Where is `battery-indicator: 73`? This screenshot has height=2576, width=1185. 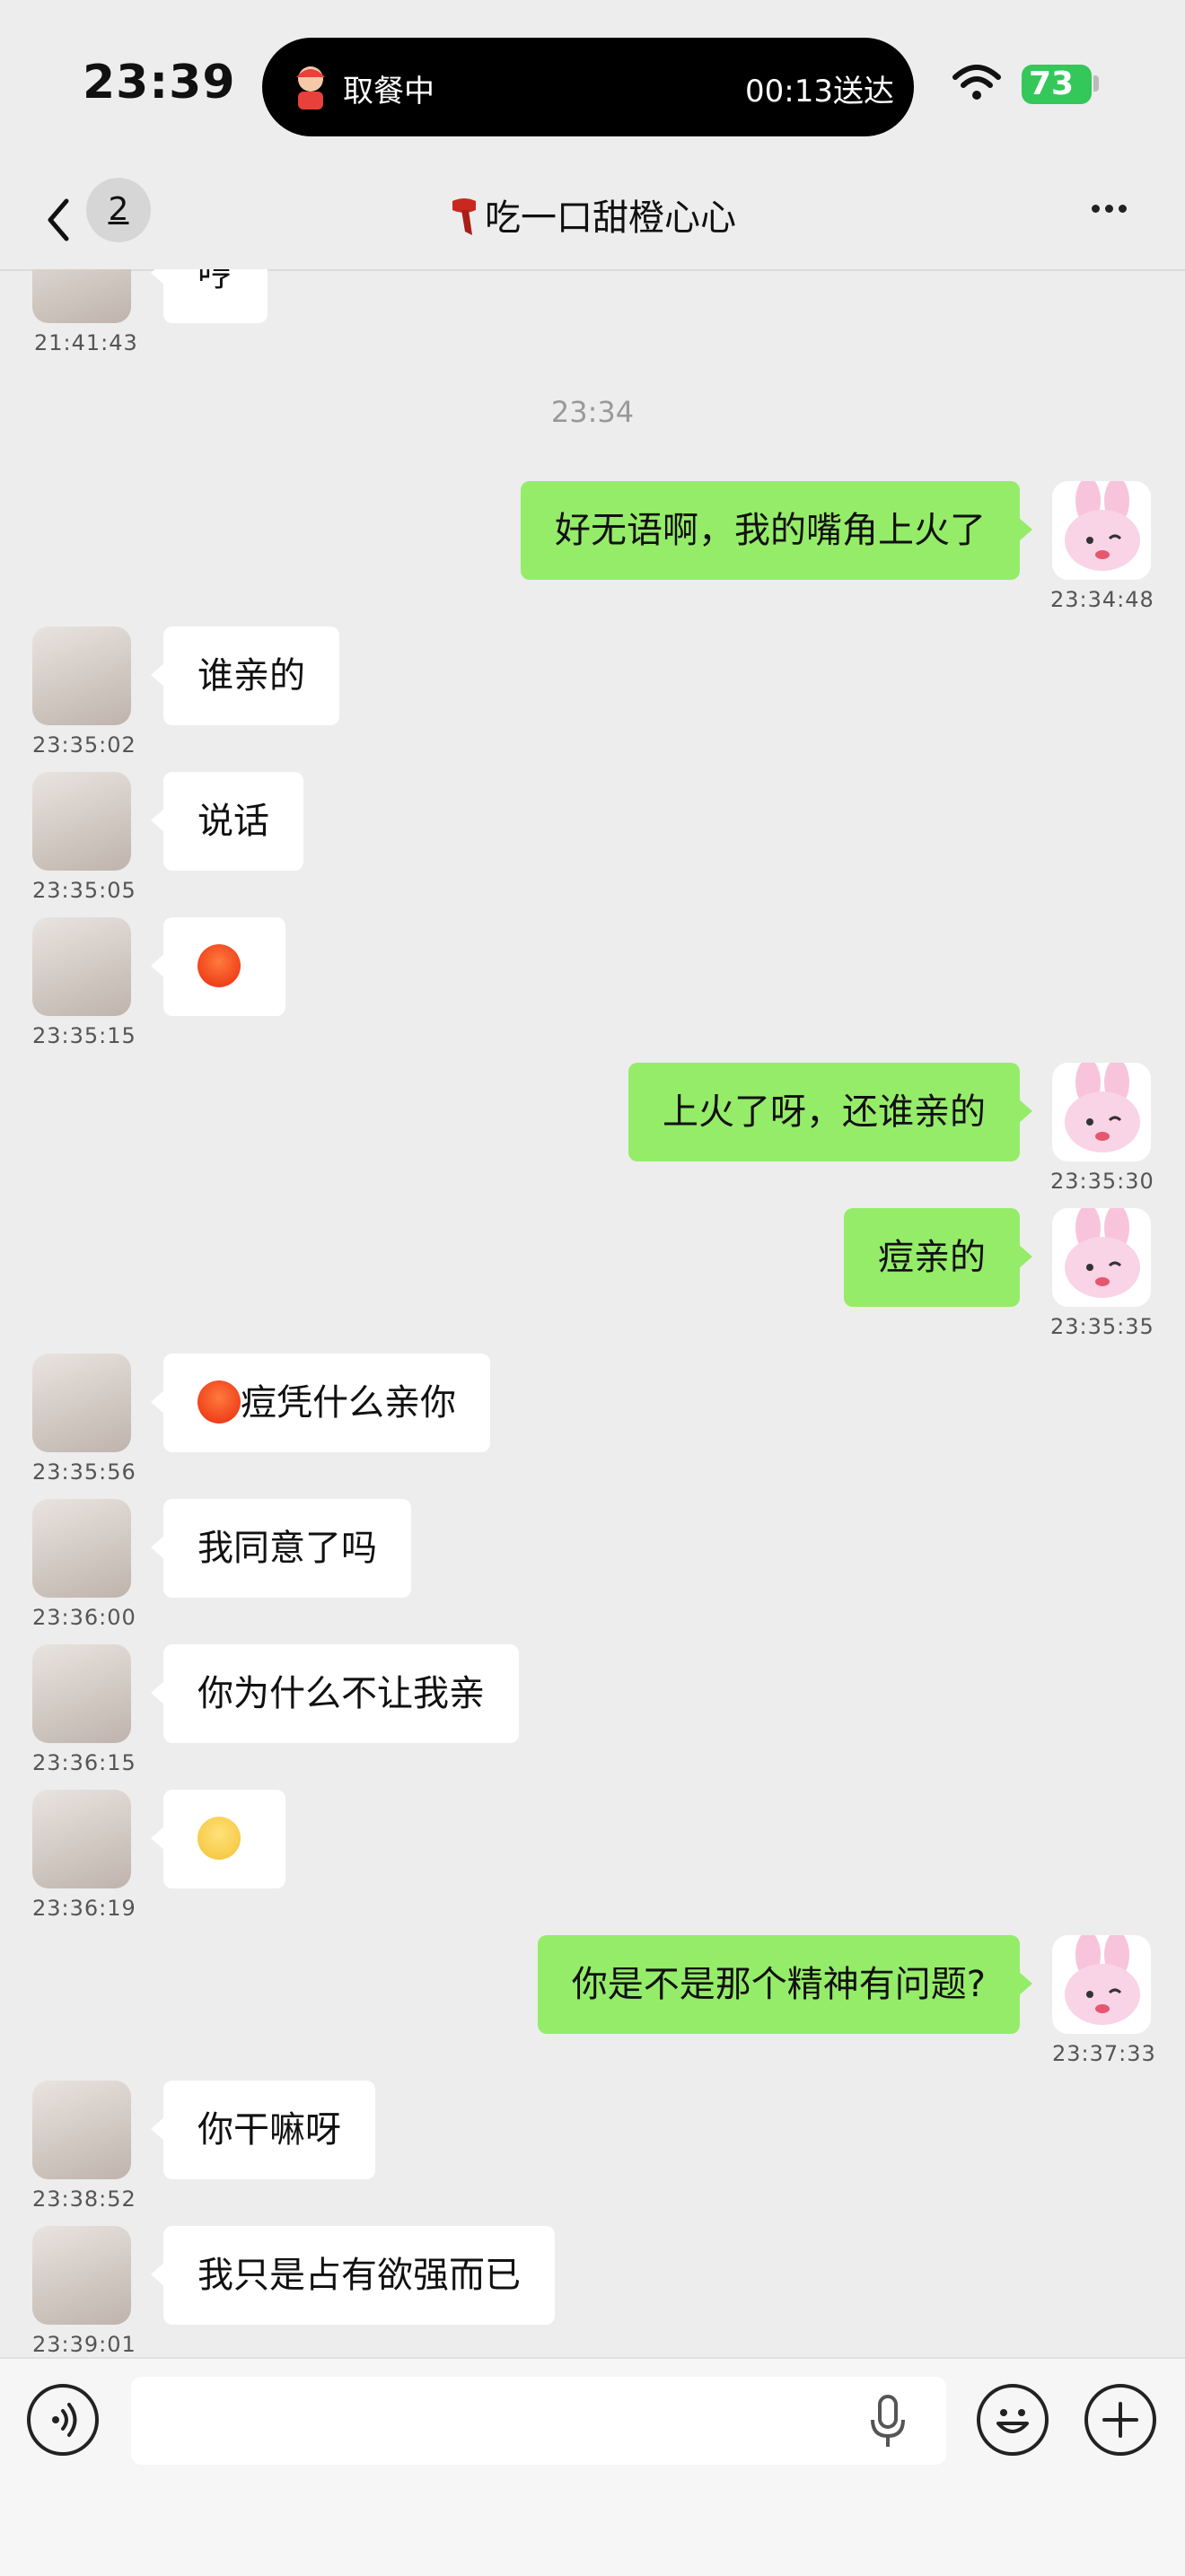
battery-indicator: 73 is located at coordinates (1057, 84).